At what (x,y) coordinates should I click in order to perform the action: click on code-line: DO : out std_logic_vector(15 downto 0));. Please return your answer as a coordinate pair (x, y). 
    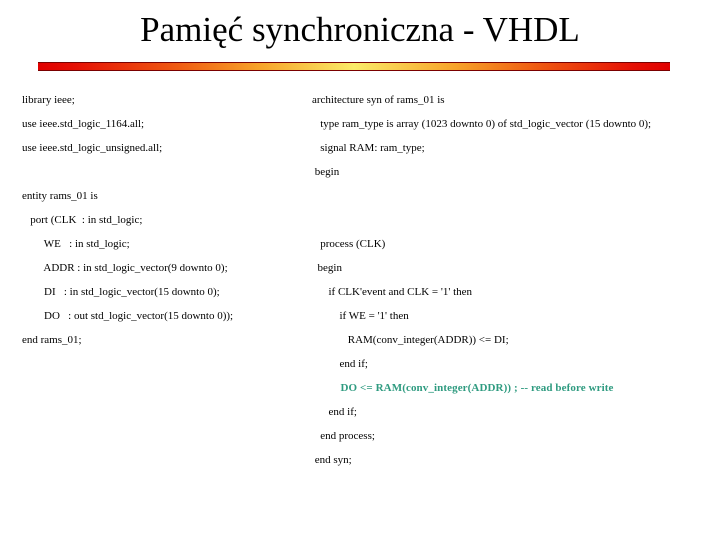
    Looking at the image, I should click on (128, 316).